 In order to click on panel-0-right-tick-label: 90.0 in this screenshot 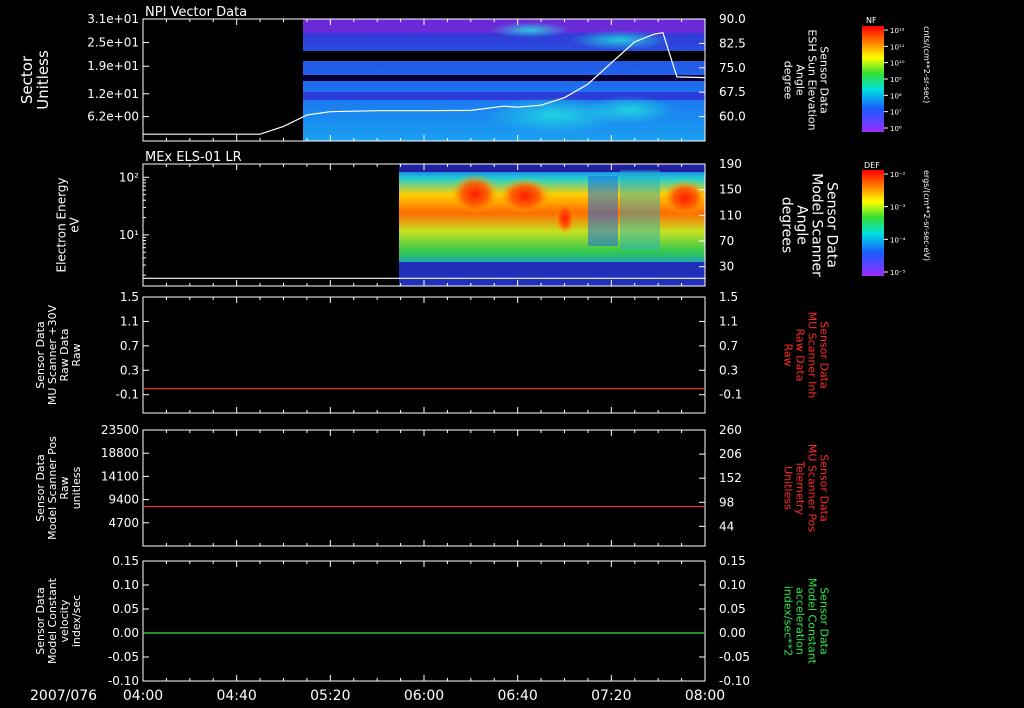, I will do `click(732, 19)`.